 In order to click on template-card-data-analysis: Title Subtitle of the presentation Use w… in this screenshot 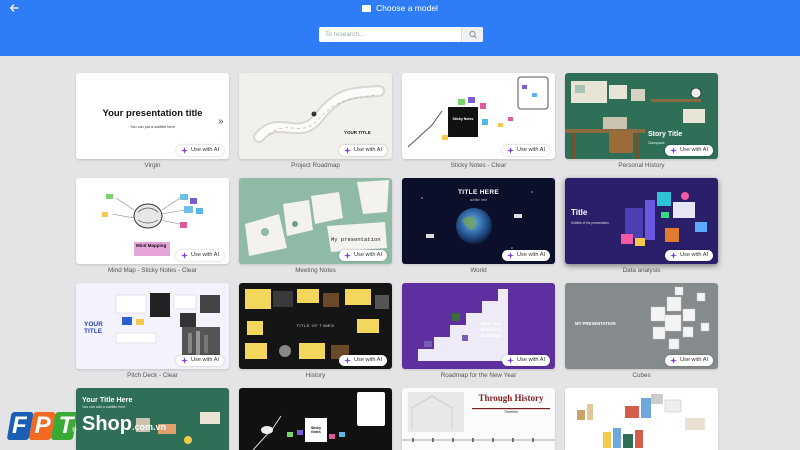, I will do `click(641, 221)`.